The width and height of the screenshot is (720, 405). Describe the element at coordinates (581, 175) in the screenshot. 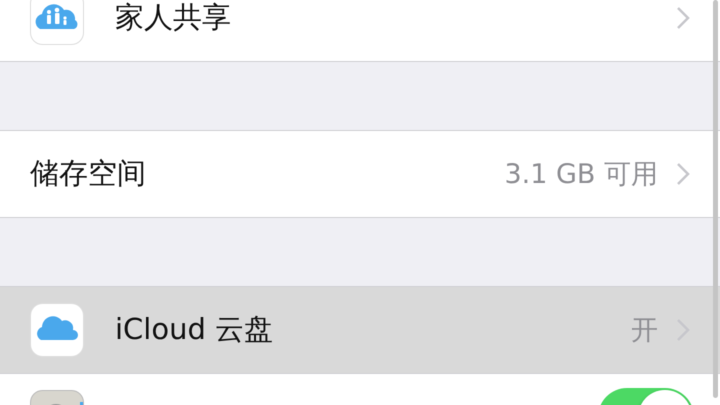

I see `row-value: 3.1 GB 可用` at that location.